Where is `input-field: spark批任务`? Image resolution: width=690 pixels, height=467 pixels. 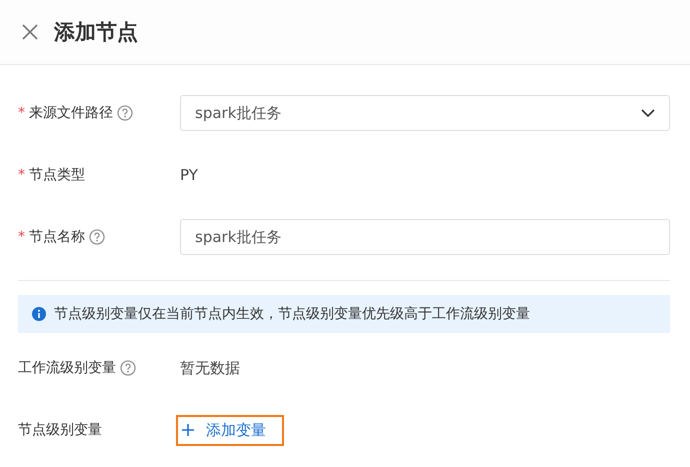 input-field: spark批任务 is located at coordinates (425, 237).